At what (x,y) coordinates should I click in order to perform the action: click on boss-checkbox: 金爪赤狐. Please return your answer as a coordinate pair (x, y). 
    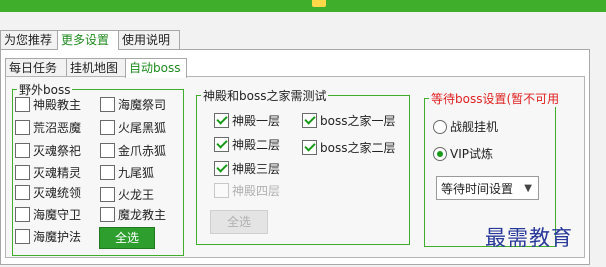
    Looking at the image, I should click on (133, 151).